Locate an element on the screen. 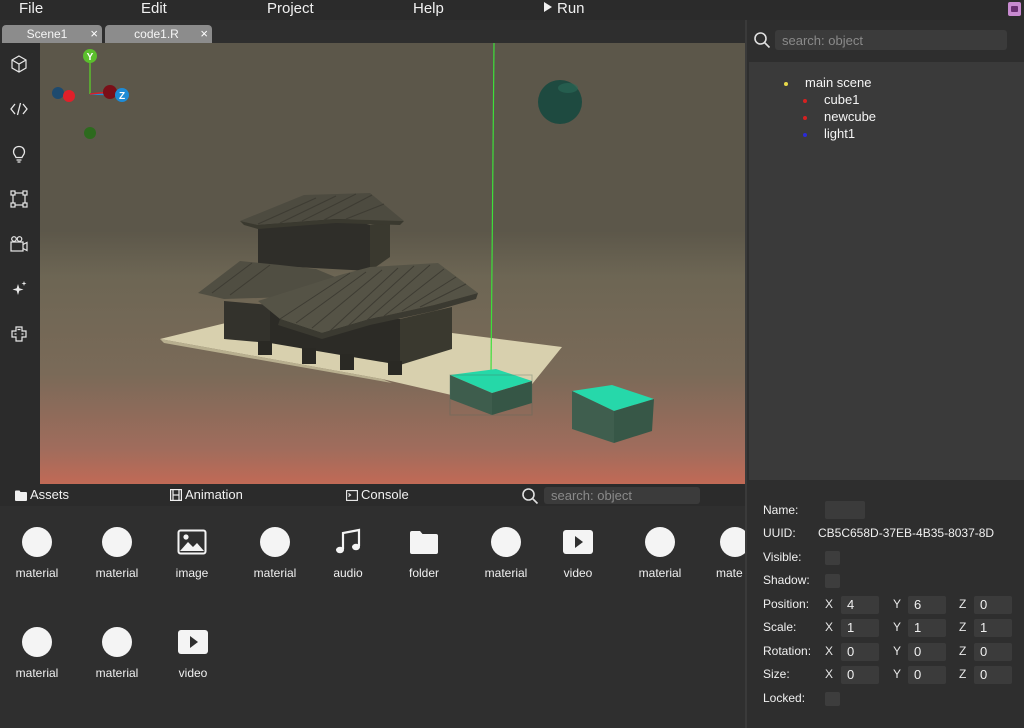  run-button: Run is located at coordinates (564, 9).